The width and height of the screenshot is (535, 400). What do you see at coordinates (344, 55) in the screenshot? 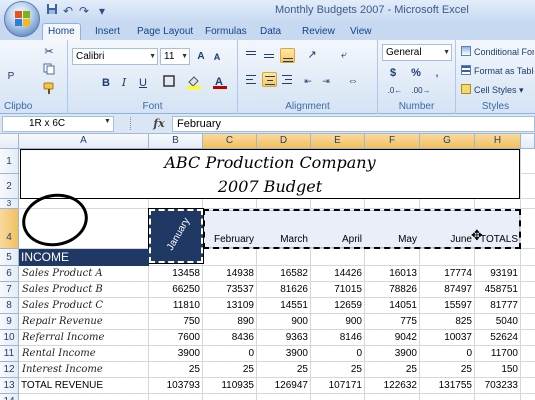
I see `wrap-text-icon: ⤶` at bounding box center [344, 55].